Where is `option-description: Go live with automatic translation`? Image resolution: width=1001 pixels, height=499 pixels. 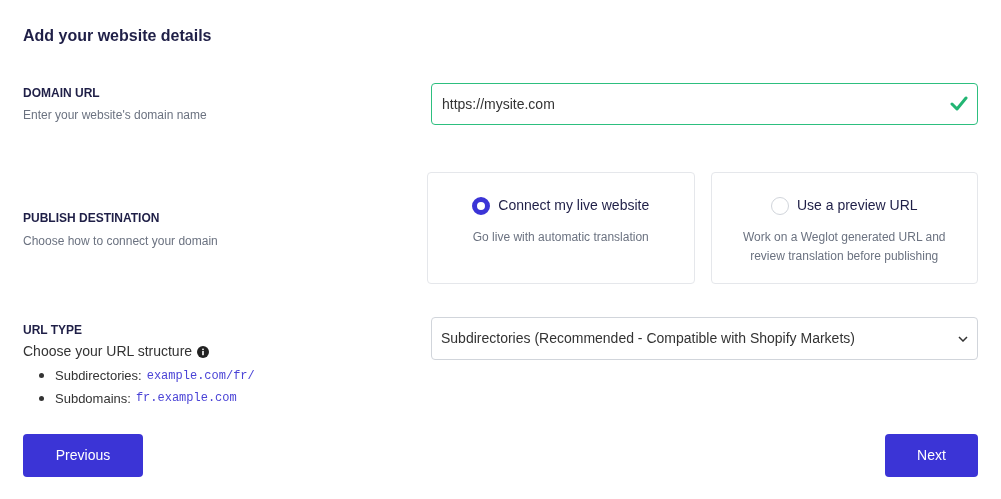
option-description: Go live with automatic translation is located at coordinates (560, 237).